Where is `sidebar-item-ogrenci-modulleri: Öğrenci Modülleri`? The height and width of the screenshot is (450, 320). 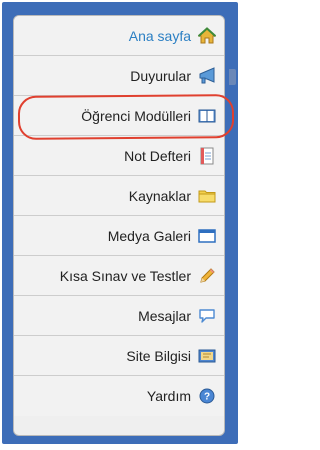
sidebar-item-ogrenci-modulleri: Öğrenci Modülleri is located at coordinates (119, 116).